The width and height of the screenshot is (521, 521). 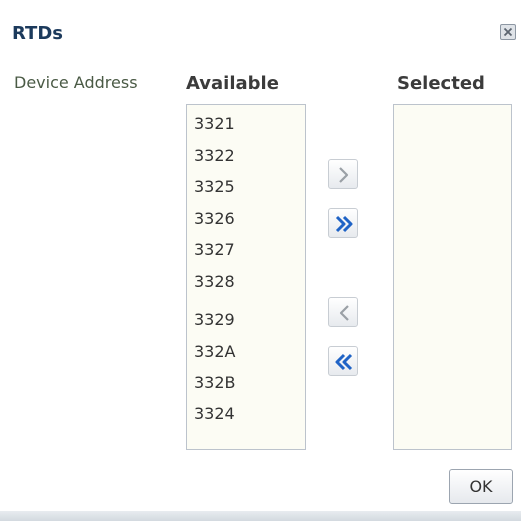 I want to click on close-icon, so click(x=508, y=32).